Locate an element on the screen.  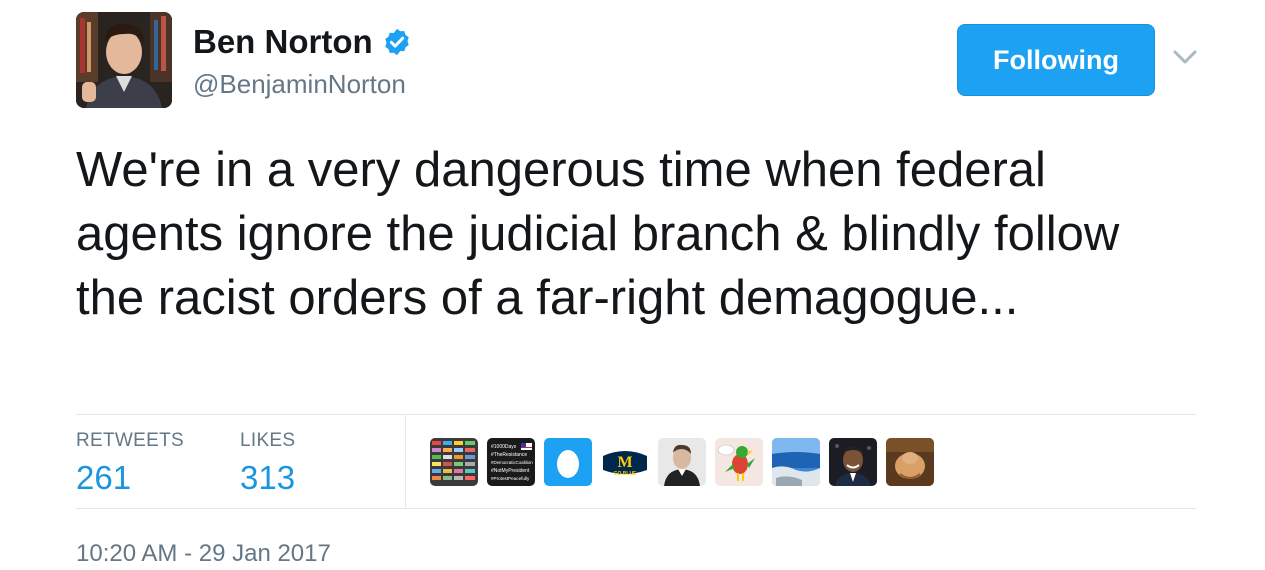
hashtag-line-2: #TheResistance is located at coordinates (509, 455).